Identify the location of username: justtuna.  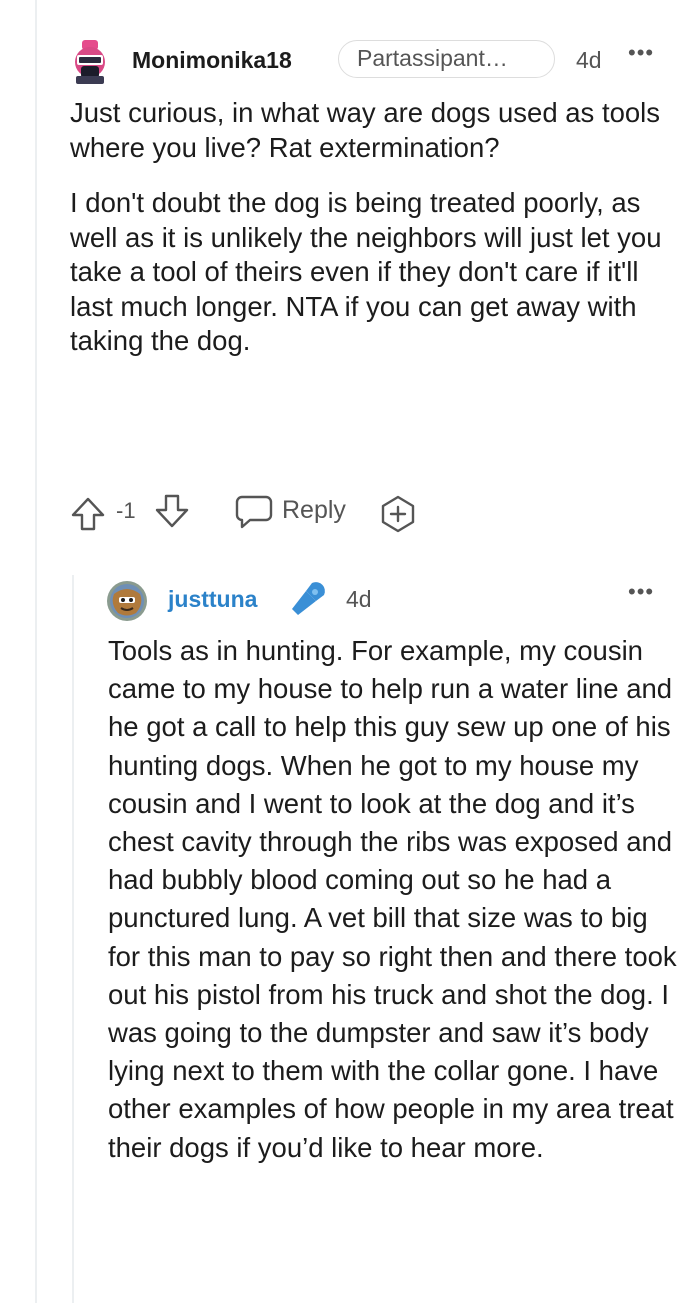
(212, 599).